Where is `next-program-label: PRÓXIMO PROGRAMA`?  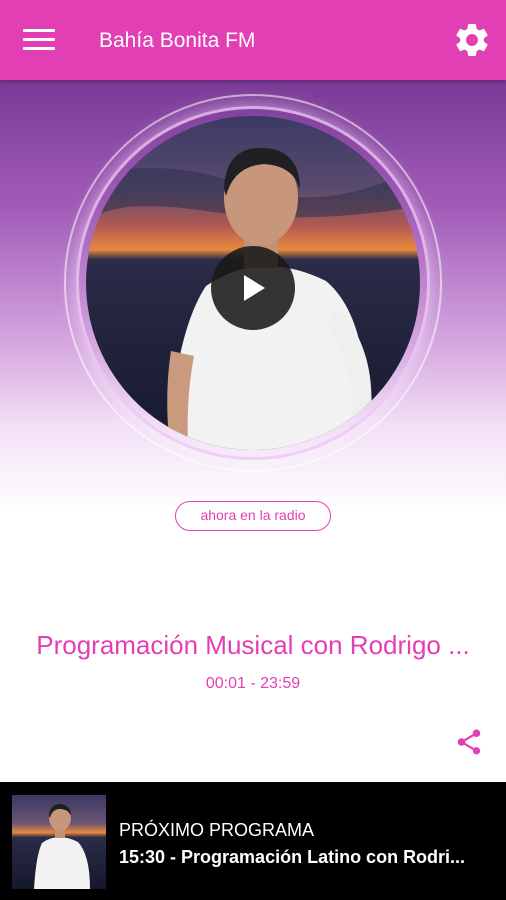
next-program-label: PRÓXIMO PROGRAMA is located at coordinates (217, 830).